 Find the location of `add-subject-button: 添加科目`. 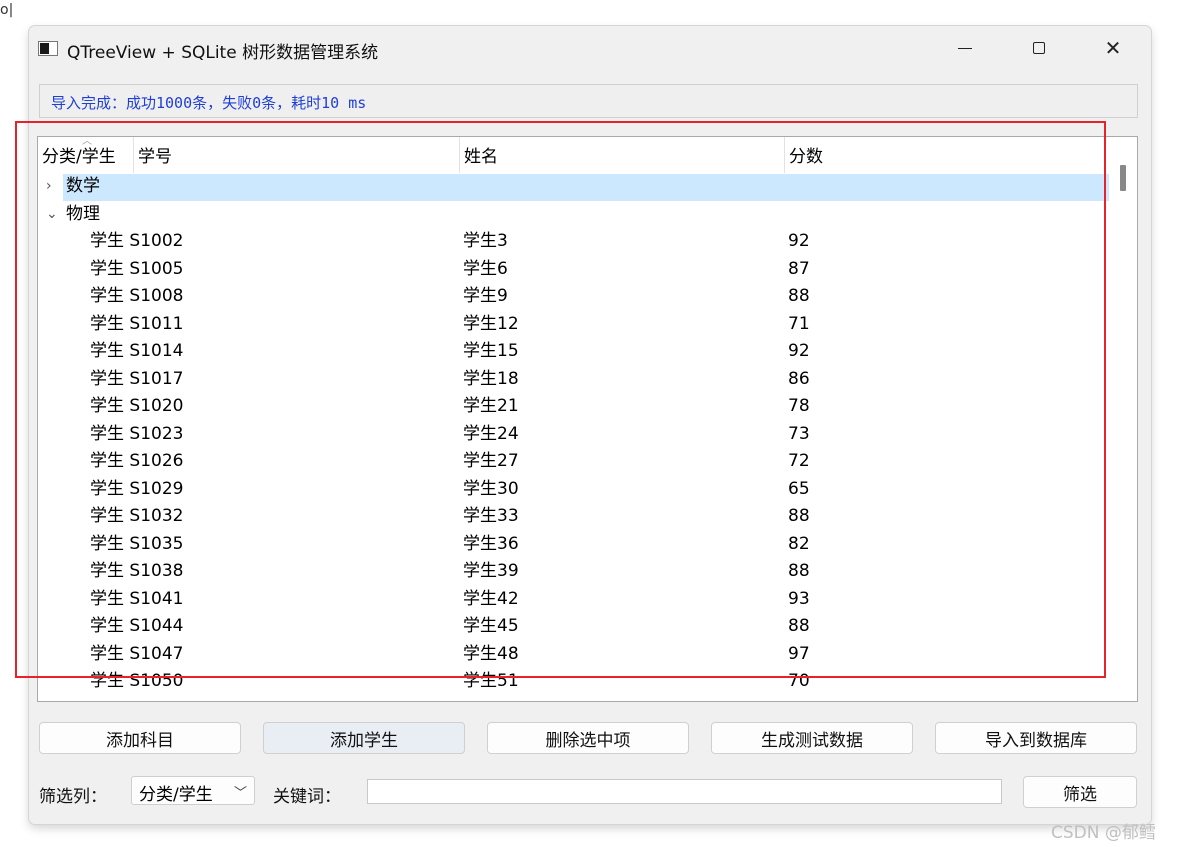

add-subject-button: 添加科目 is located at coordinates (140, 738).